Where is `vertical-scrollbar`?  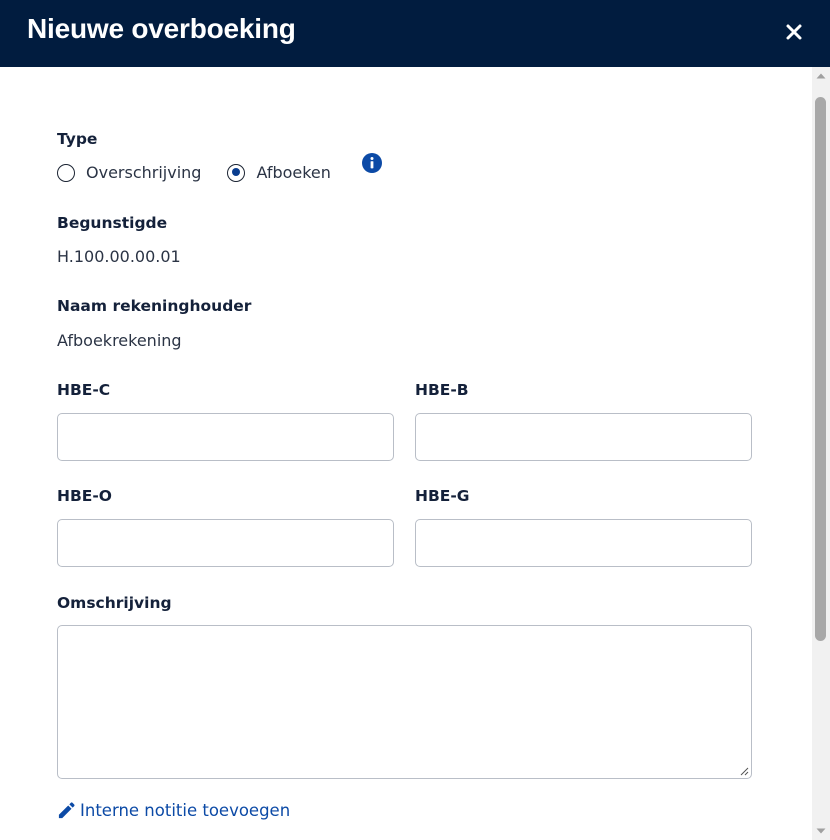 vertical-scrollbar is located at coordinates (821, 453).